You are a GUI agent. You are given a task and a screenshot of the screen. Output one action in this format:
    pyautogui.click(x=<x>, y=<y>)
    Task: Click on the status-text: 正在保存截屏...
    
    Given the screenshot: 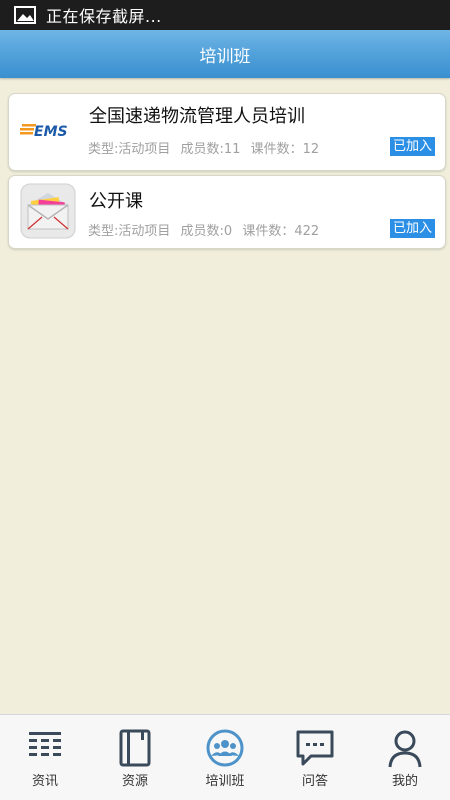 What is the action you would take?
    pyautogui.click(x=104, y=16)
    